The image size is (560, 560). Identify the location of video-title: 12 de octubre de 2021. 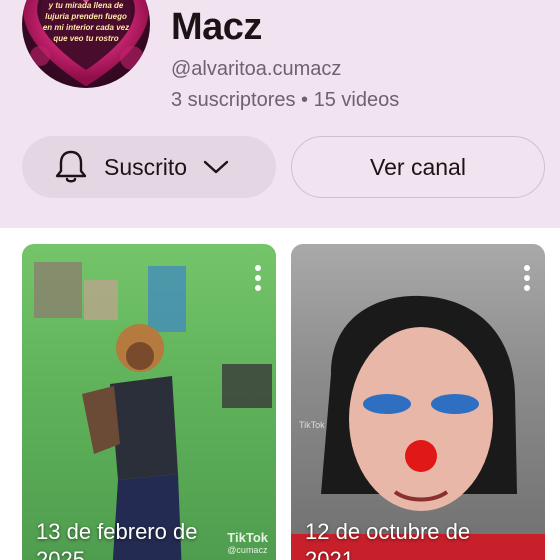
(387, 539).